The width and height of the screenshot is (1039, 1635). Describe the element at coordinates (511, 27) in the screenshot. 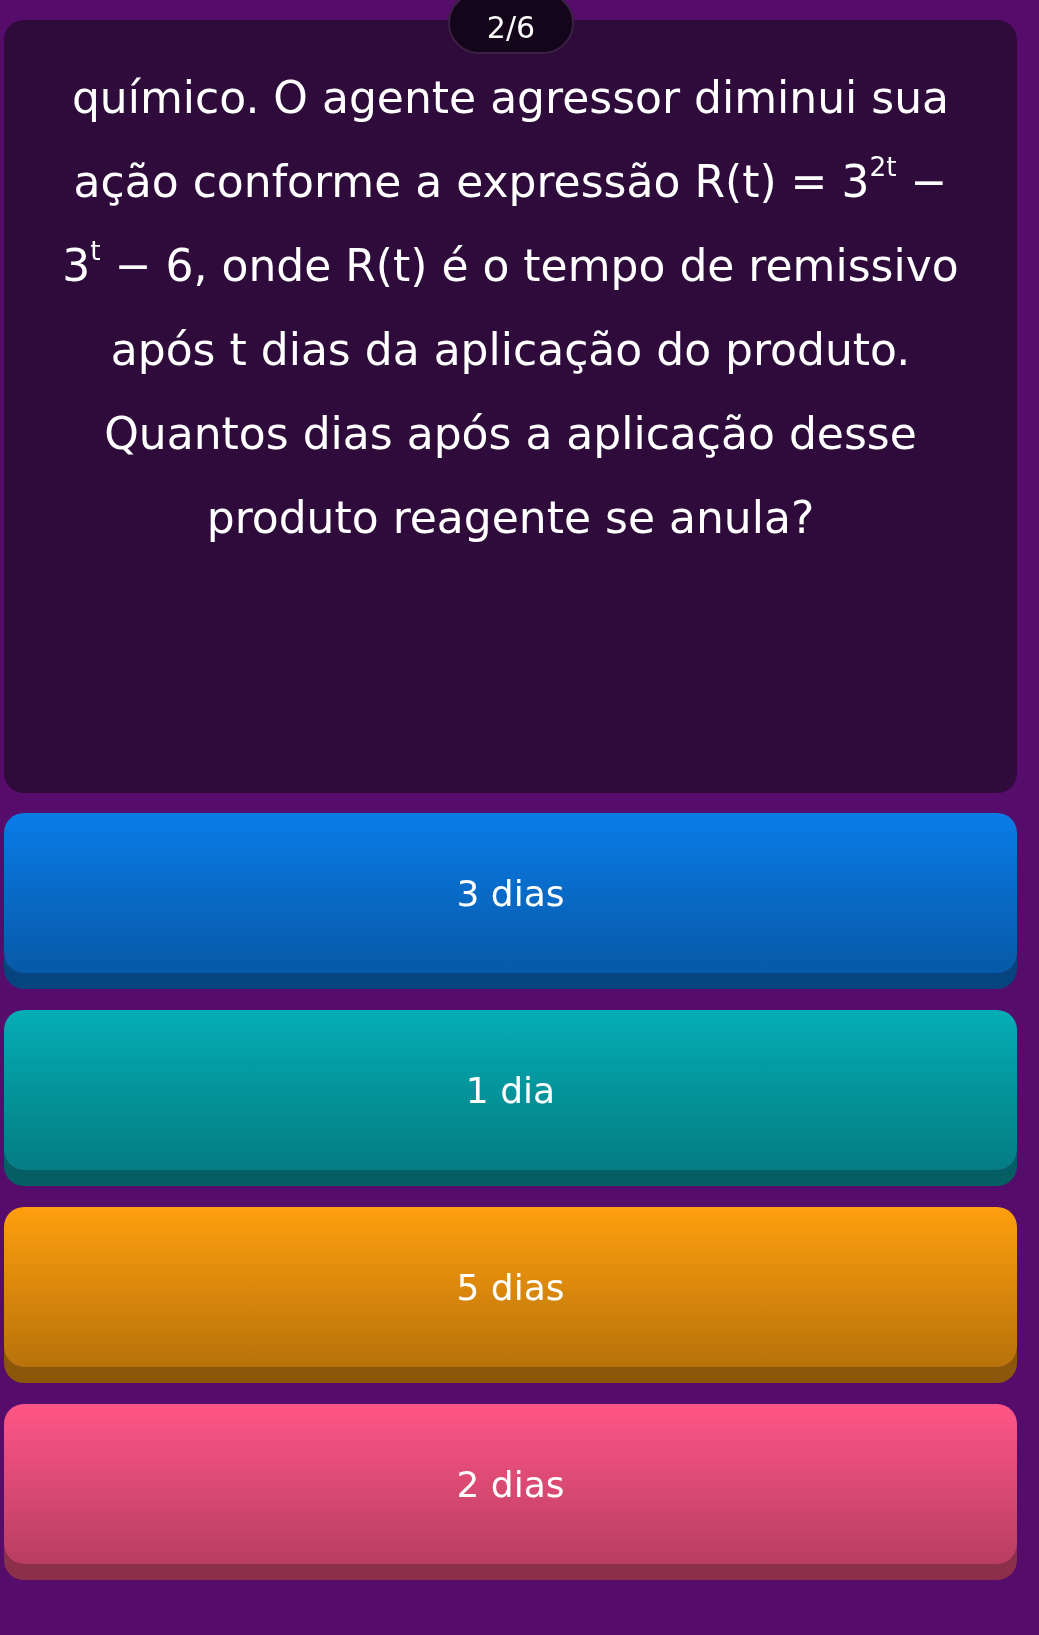

I see `question-counter: 2/6` at that location.